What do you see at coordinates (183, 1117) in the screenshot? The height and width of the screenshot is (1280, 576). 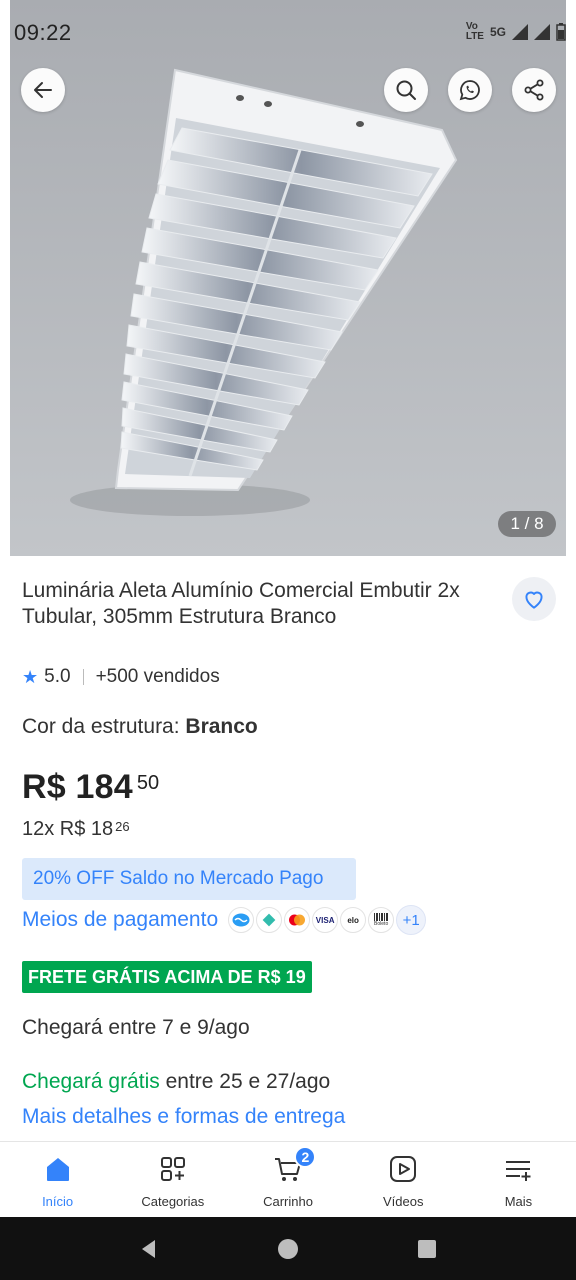 I see `more-delivery-details-link: Mais detalhes e formas de entrega` at bounding box center [183, 1117].